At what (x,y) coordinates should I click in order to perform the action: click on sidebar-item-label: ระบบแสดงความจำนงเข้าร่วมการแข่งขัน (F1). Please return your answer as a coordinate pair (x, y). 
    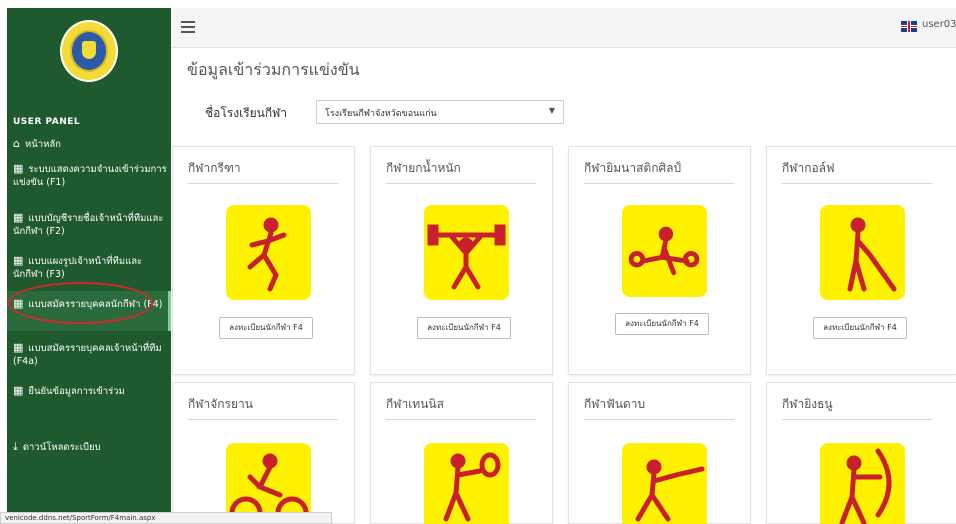
    Looking at the image, I should click on (90, 176).